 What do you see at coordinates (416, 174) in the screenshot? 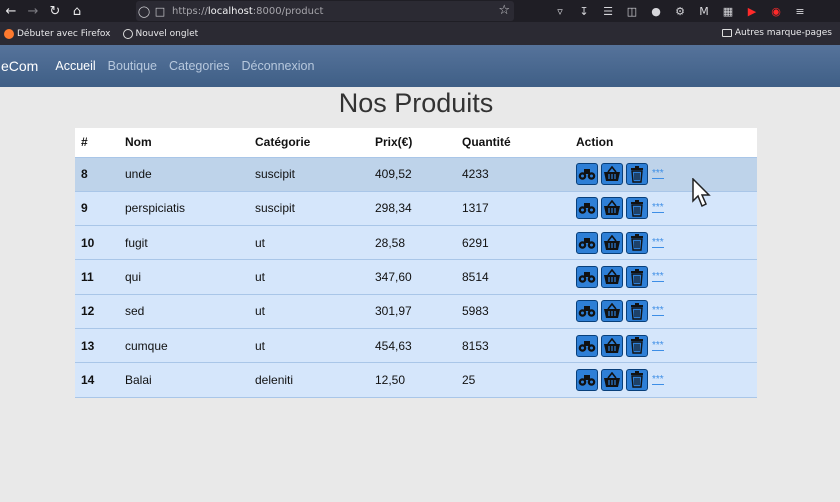
I see `table-row: 8 unde suscipit 409,52 4233 ***` at bounding box center [416, 174].